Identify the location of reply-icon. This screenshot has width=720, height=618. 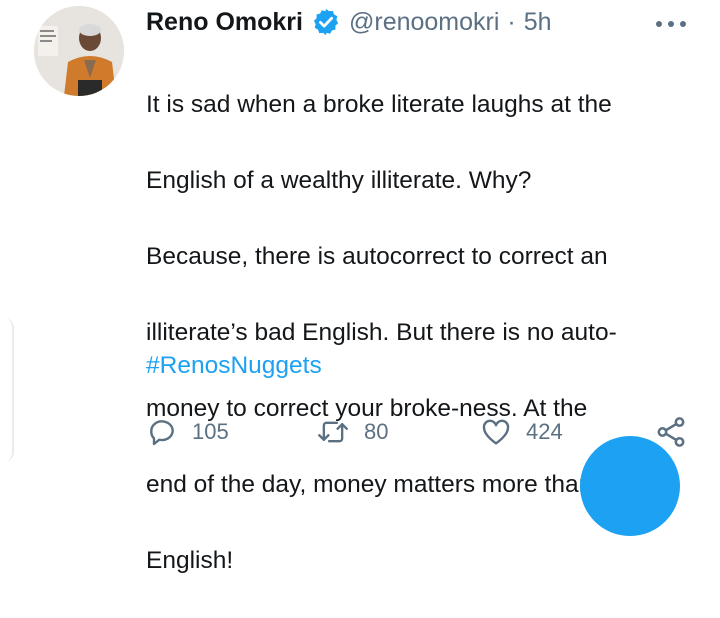
(162, 433).